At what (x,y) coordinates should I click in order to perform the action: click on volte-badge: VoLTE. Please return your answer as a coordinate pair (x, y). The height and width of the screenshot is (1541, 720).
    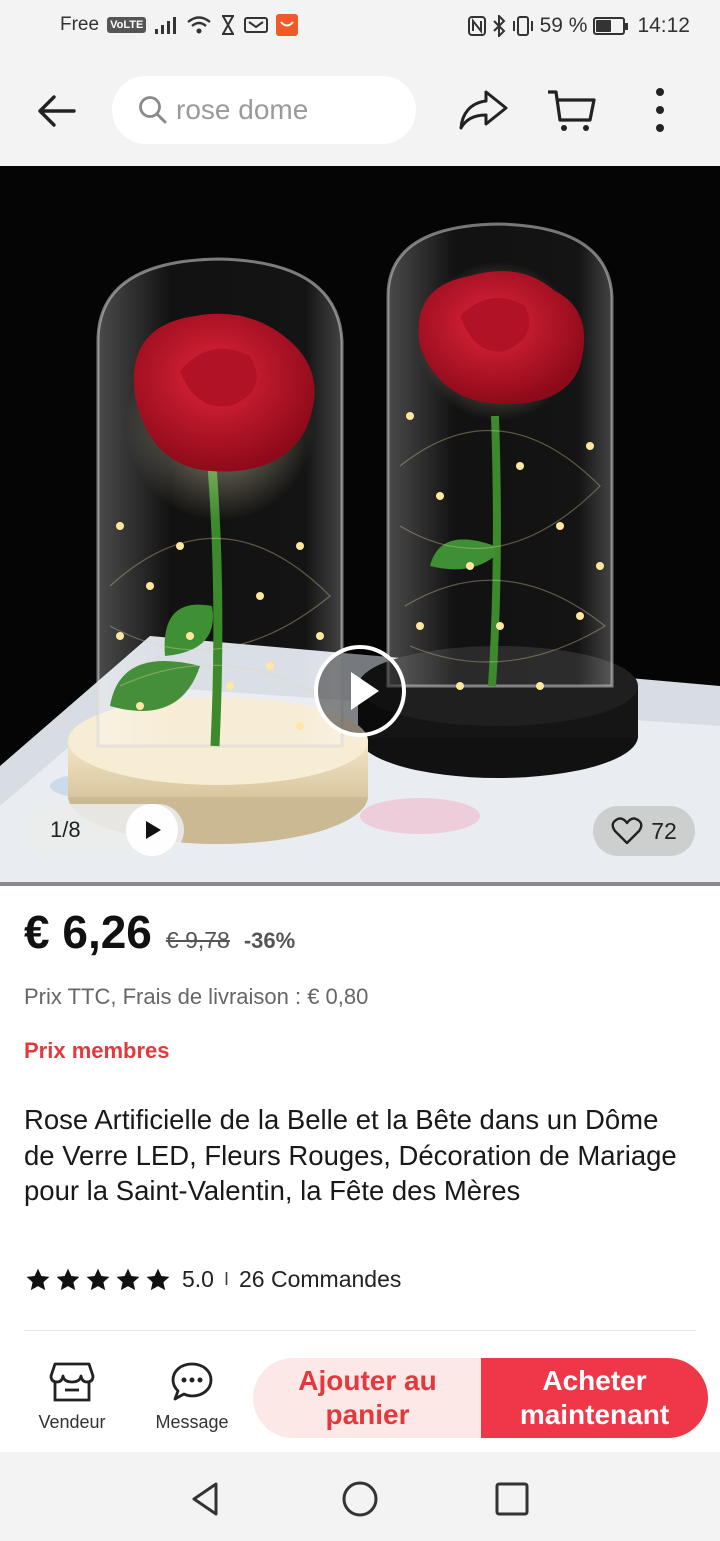
    Looking at the image, I should click on (127, 25).